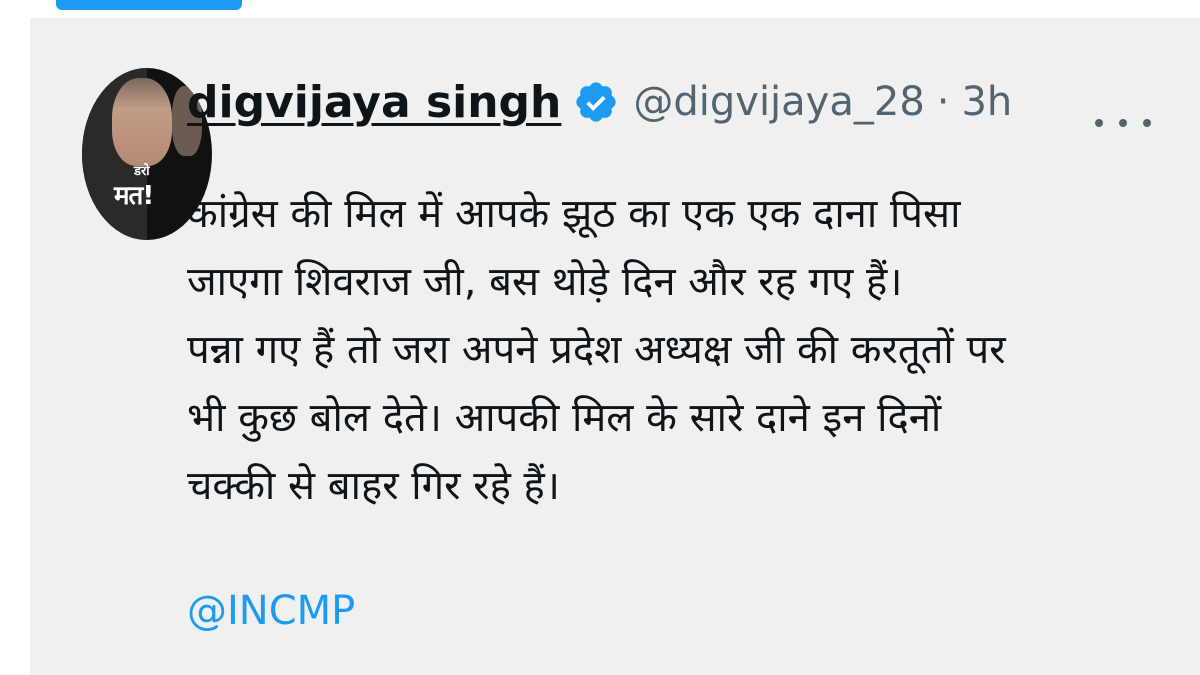 Image resolution: width=1200 pixels, height=675 pixels. I want to click on tweet-header: digvijaya singh @digvijaya_28 · 3h, so click(599, 102).